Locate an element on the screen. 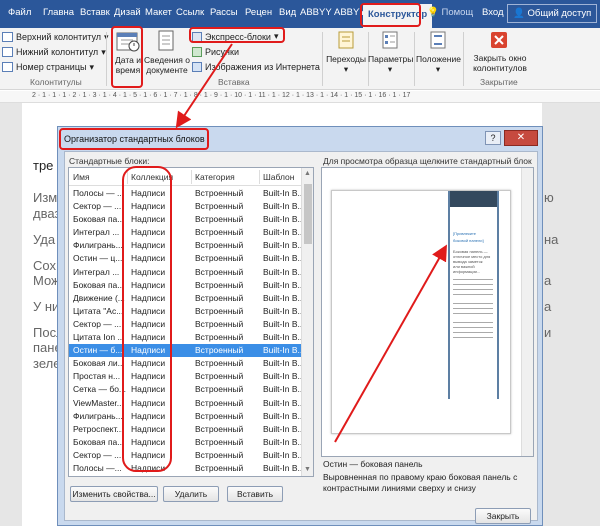 The width and height of the screenshot is (600, 526). annotation-arrow-to-preview is located at coordinates (390, 343).